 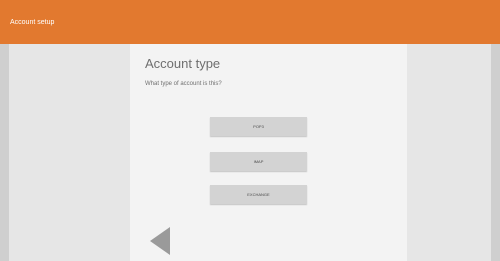 What do you see at coordinates (258, 161) in the screenshot?
I see `imap-button: IMAP` at bounding box center [258, 161].